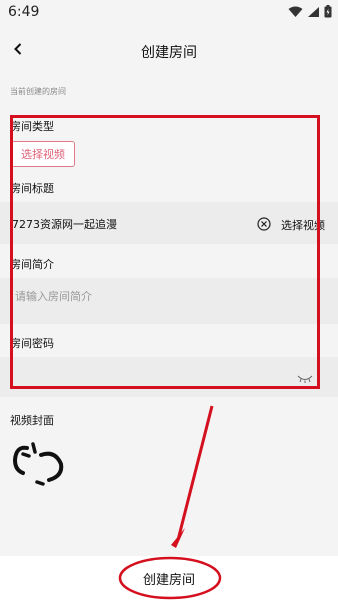 Image resolution: width=338 pixels, height=600 pixels. Describe the element at coordinates (295, 11) in the screenshot. I see `wifi-icon` at that location.